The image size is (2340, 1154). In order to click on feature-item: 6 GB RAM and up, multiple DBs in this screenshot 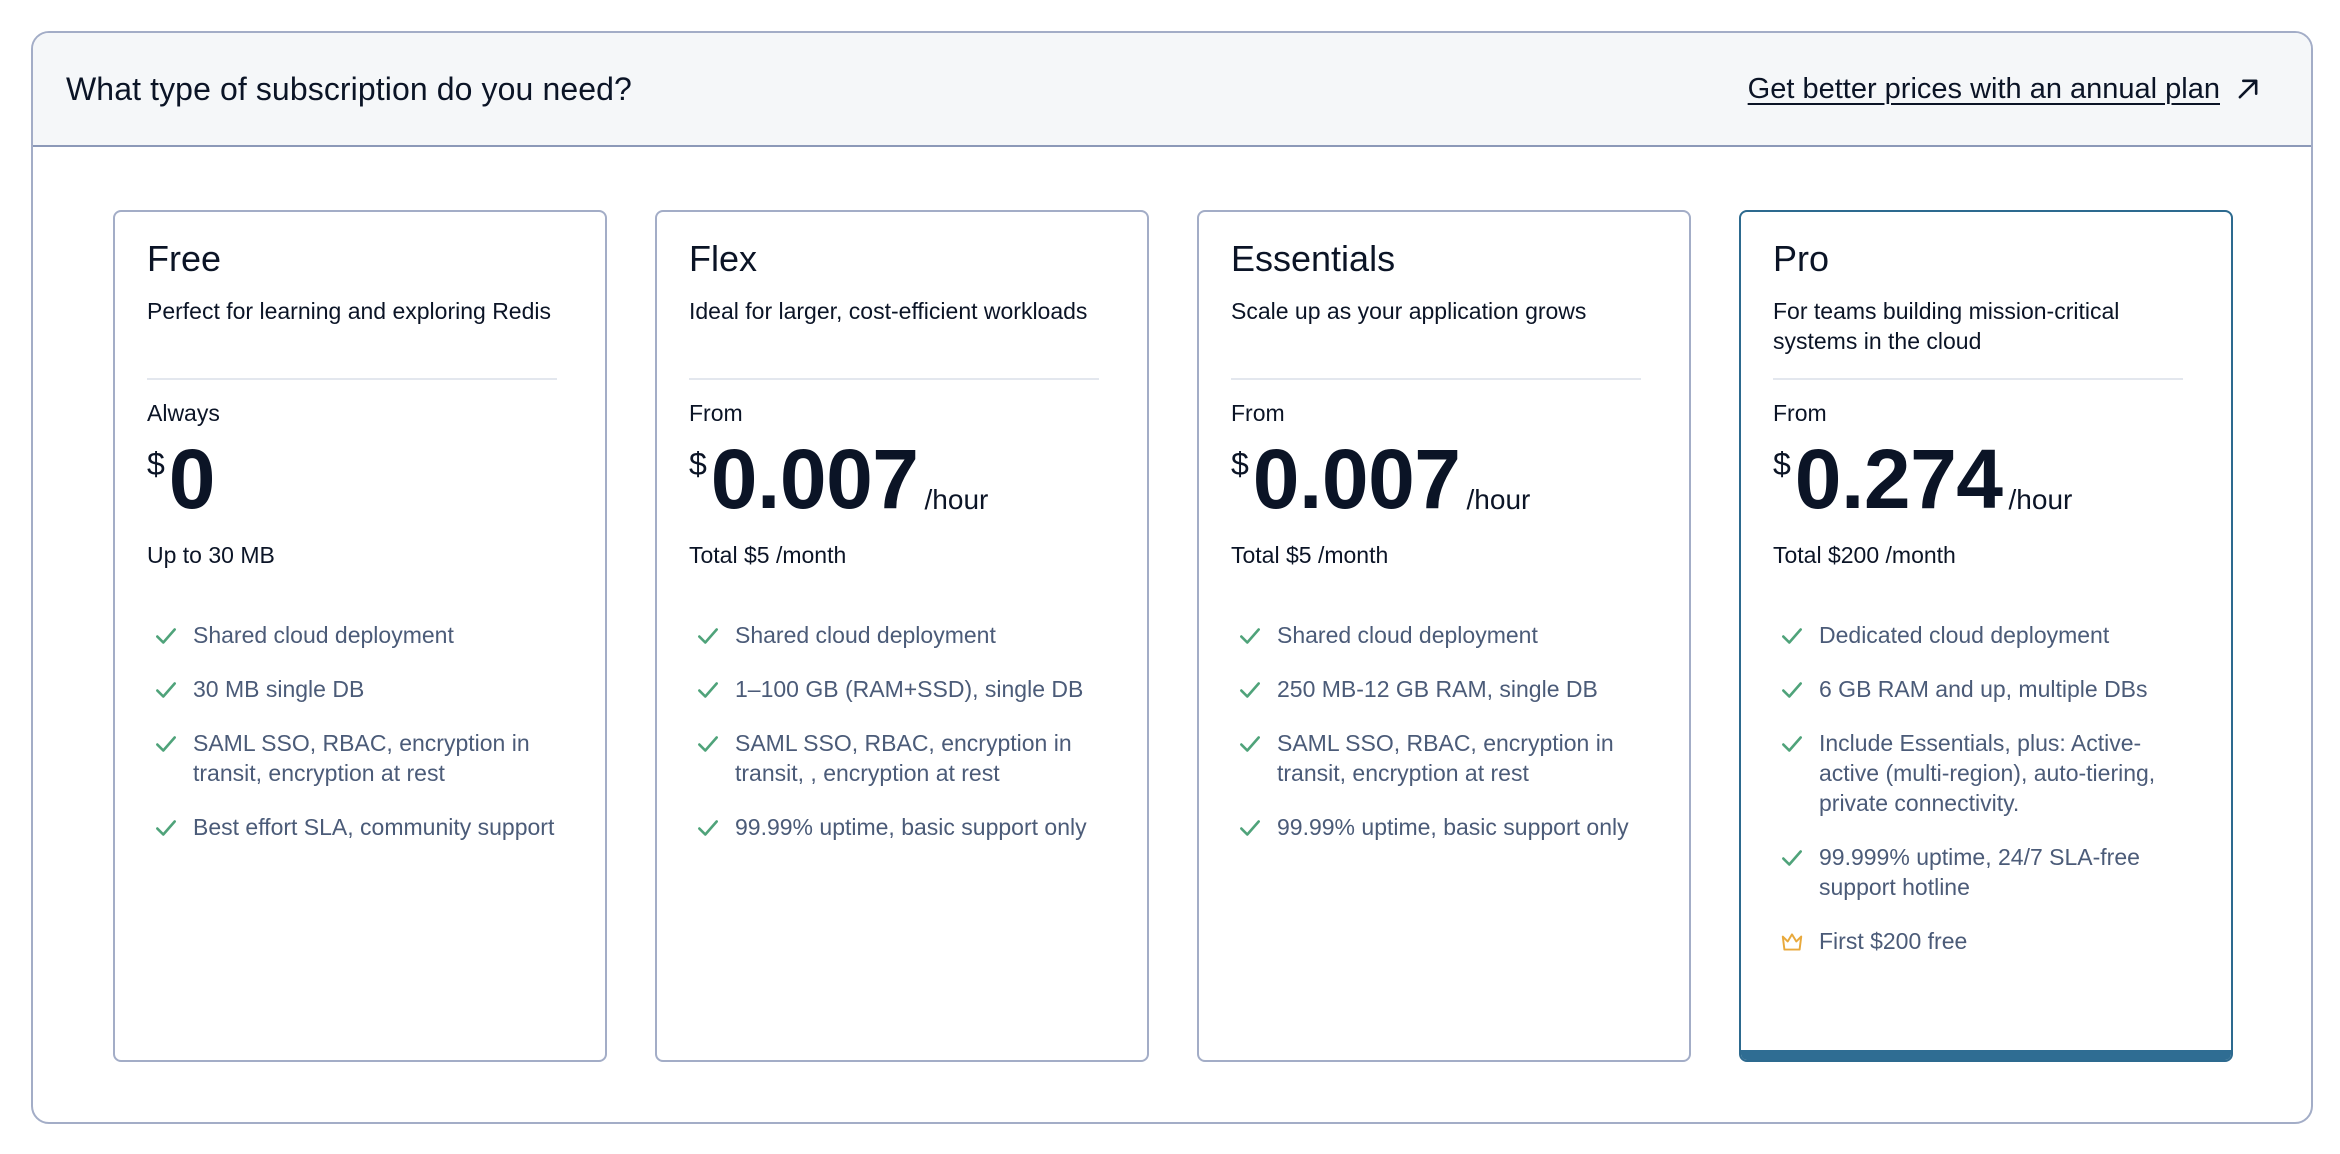, I will do `click(1978, 689)`.